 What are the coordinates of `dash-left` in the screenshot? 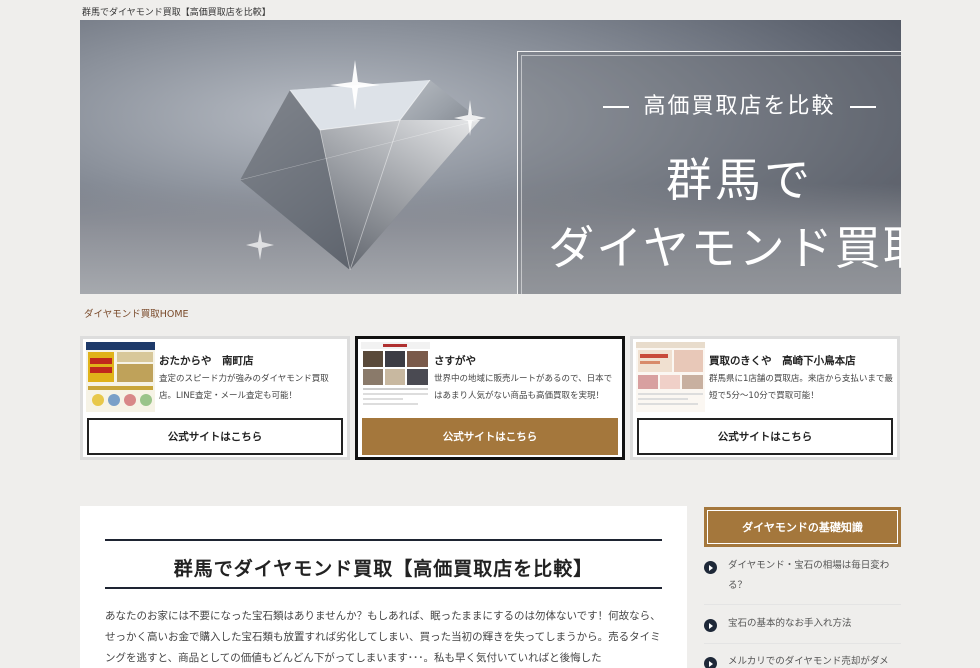 It's located at (616, 107).